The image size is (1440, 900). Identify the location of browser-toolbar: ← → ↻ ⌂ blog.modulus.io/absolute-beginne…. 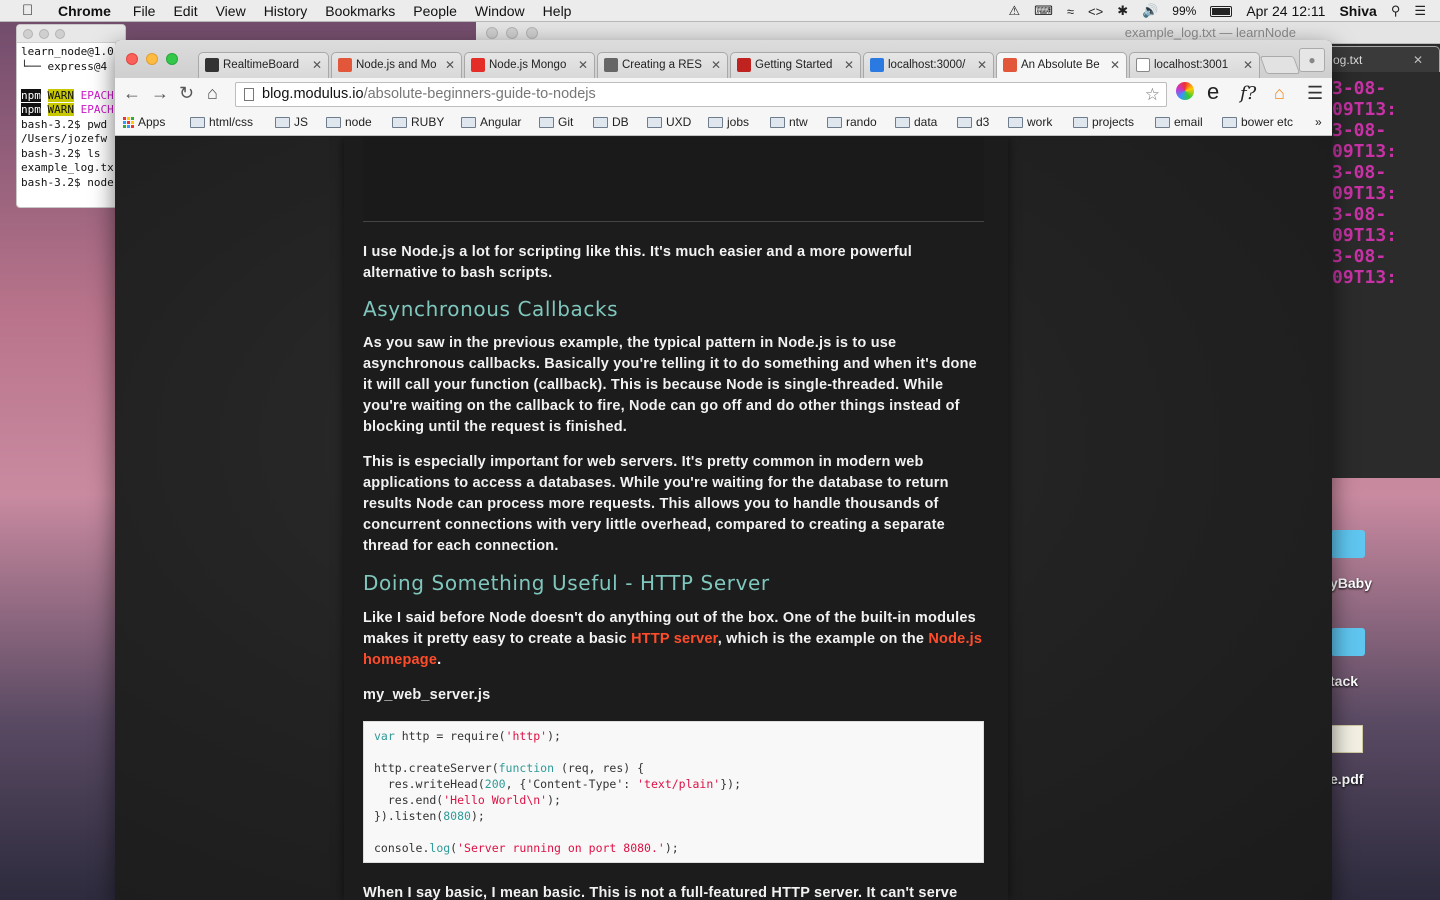
(723, 94).